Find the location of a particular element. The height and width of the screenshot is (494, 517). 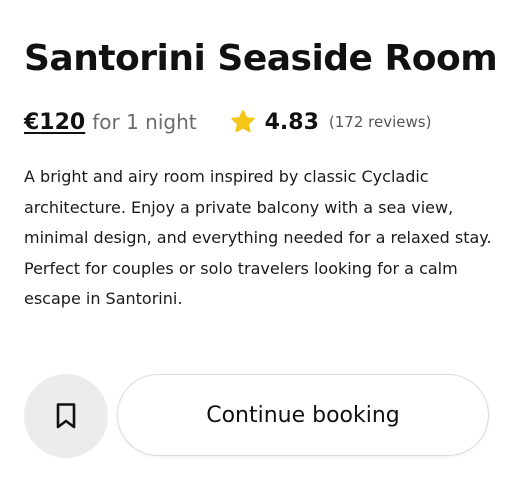

bookmark-icon is located at coordinates (66, 416).